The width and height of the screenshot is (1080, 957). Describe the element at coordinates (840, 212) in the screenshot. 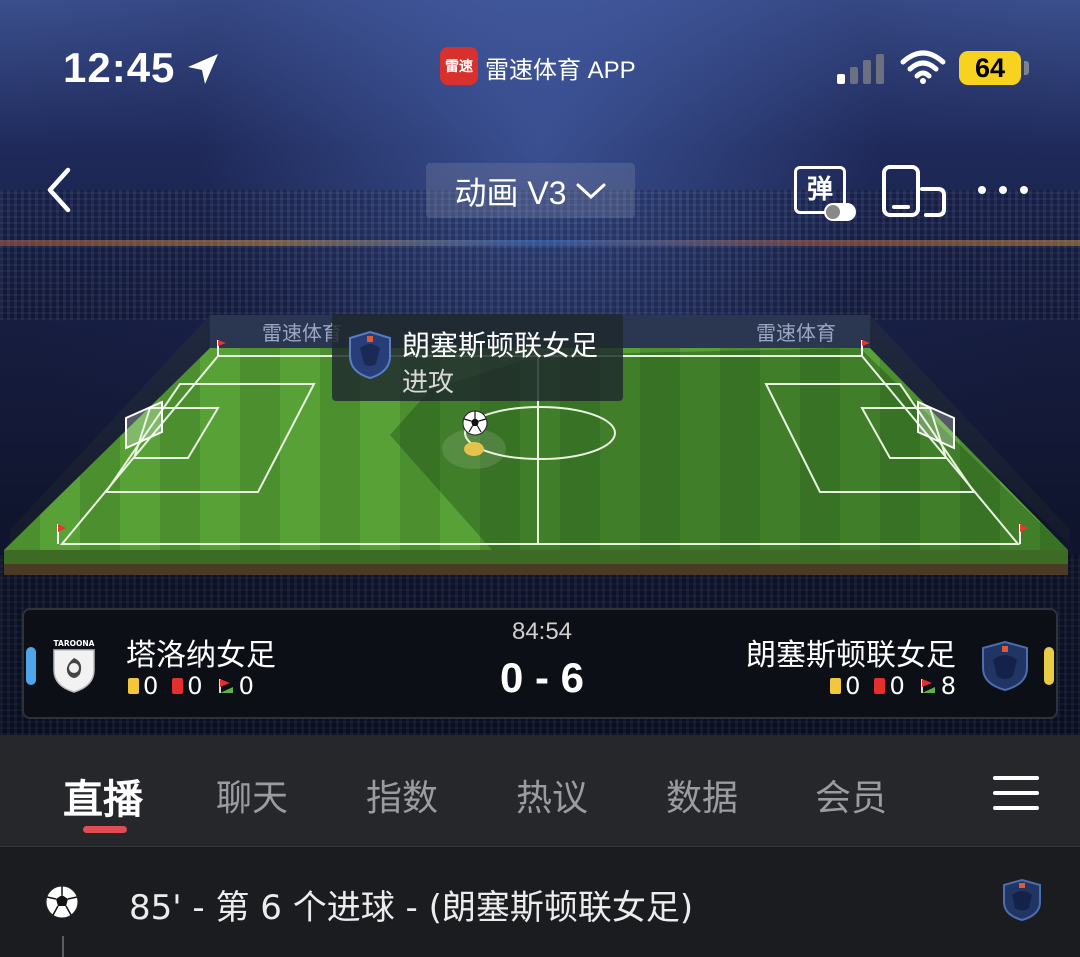

I see `danmu-switch-icon` at that location.